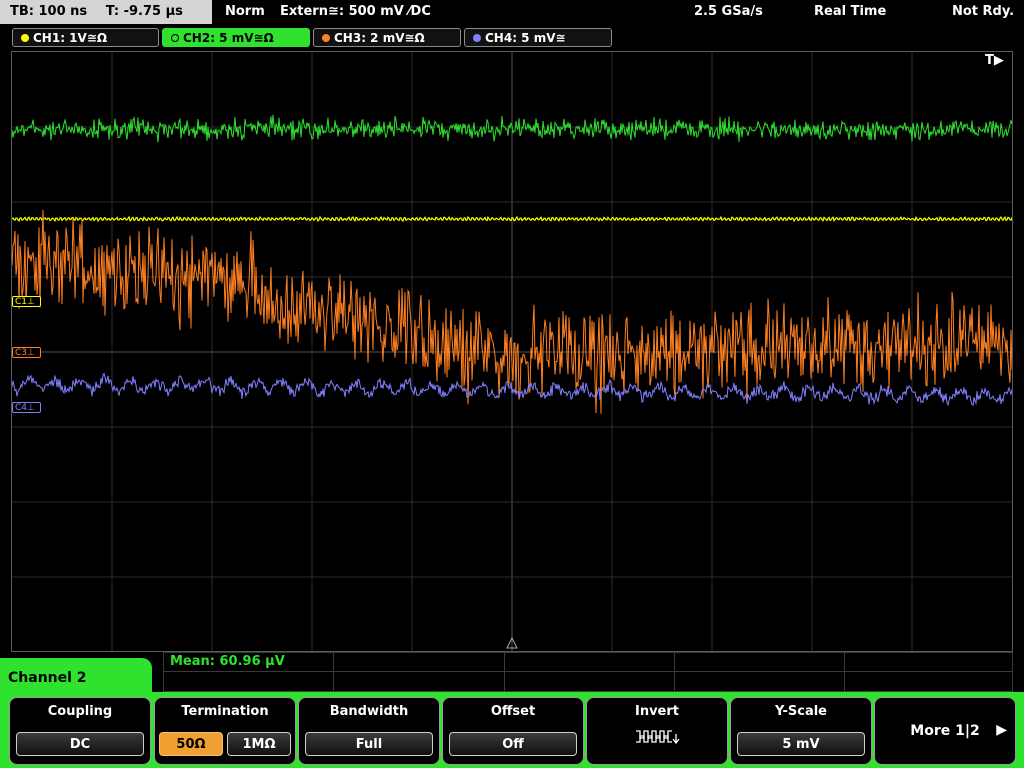 The width and height of the screenshot is (1024, 768). Describe the element at coordinates (513, 744) in the screenshot. I see `offset-value: Off` at that location.